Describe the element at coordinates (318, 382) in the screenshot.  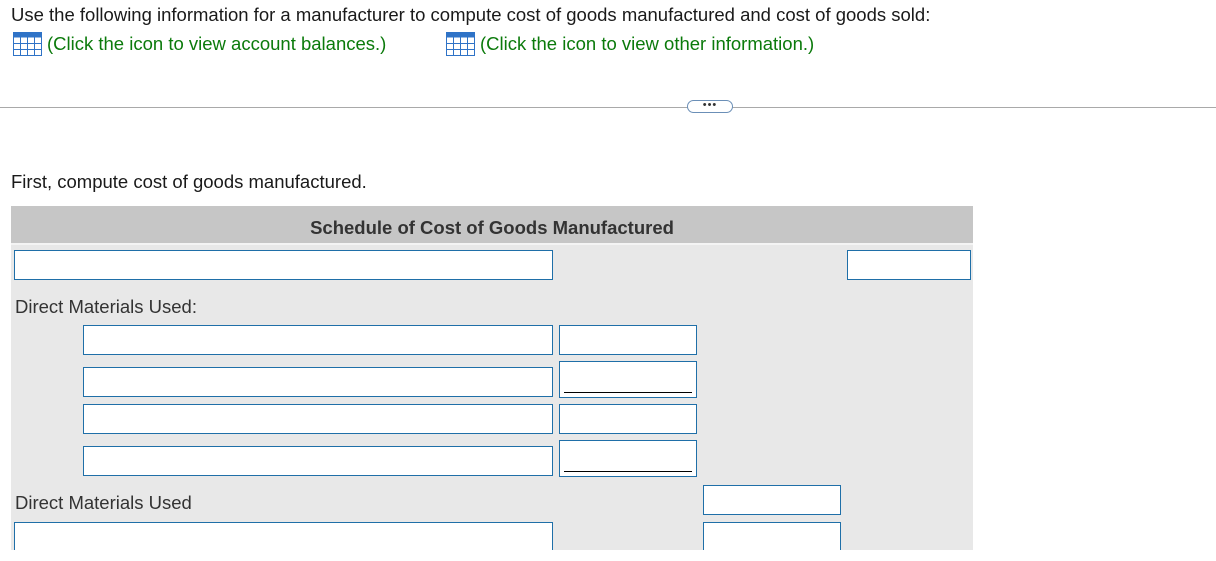
I see `direct-materials-row-2-label-input` at that location.